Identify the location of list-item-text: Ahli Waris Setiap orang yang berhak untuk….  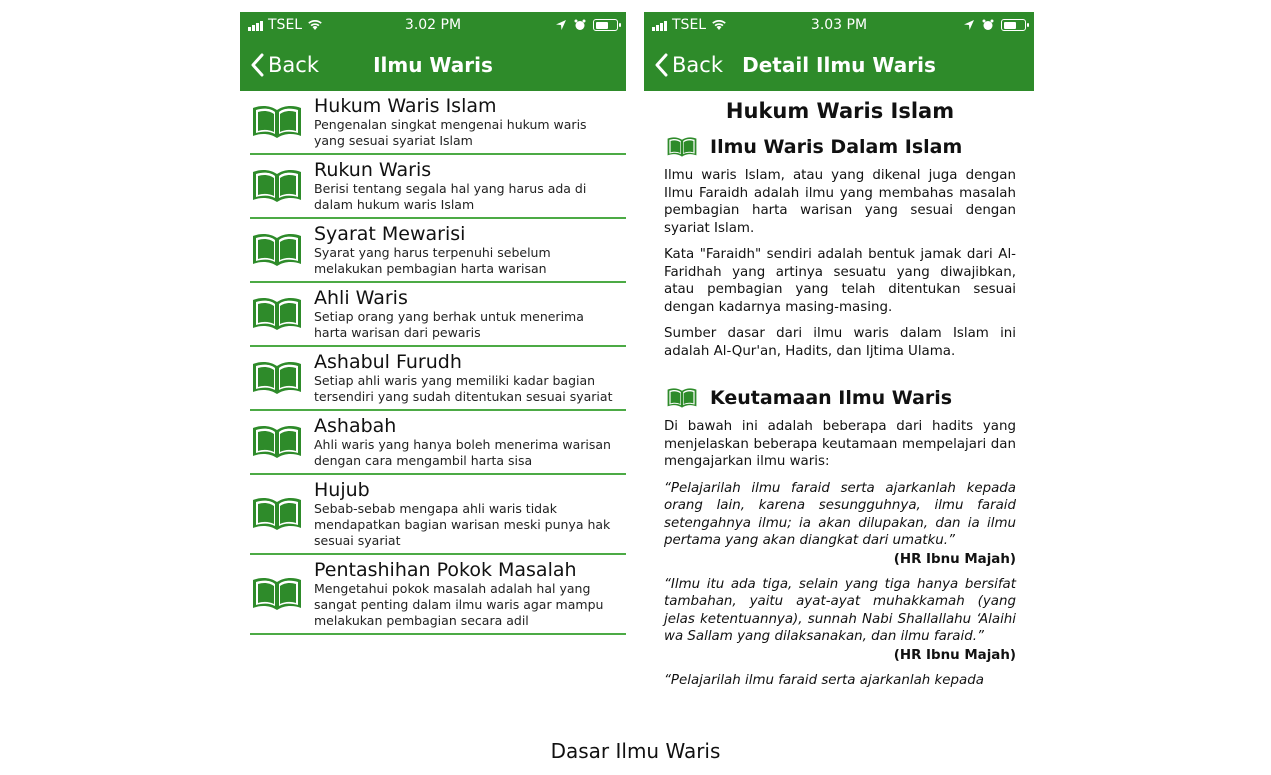
(470, 314).